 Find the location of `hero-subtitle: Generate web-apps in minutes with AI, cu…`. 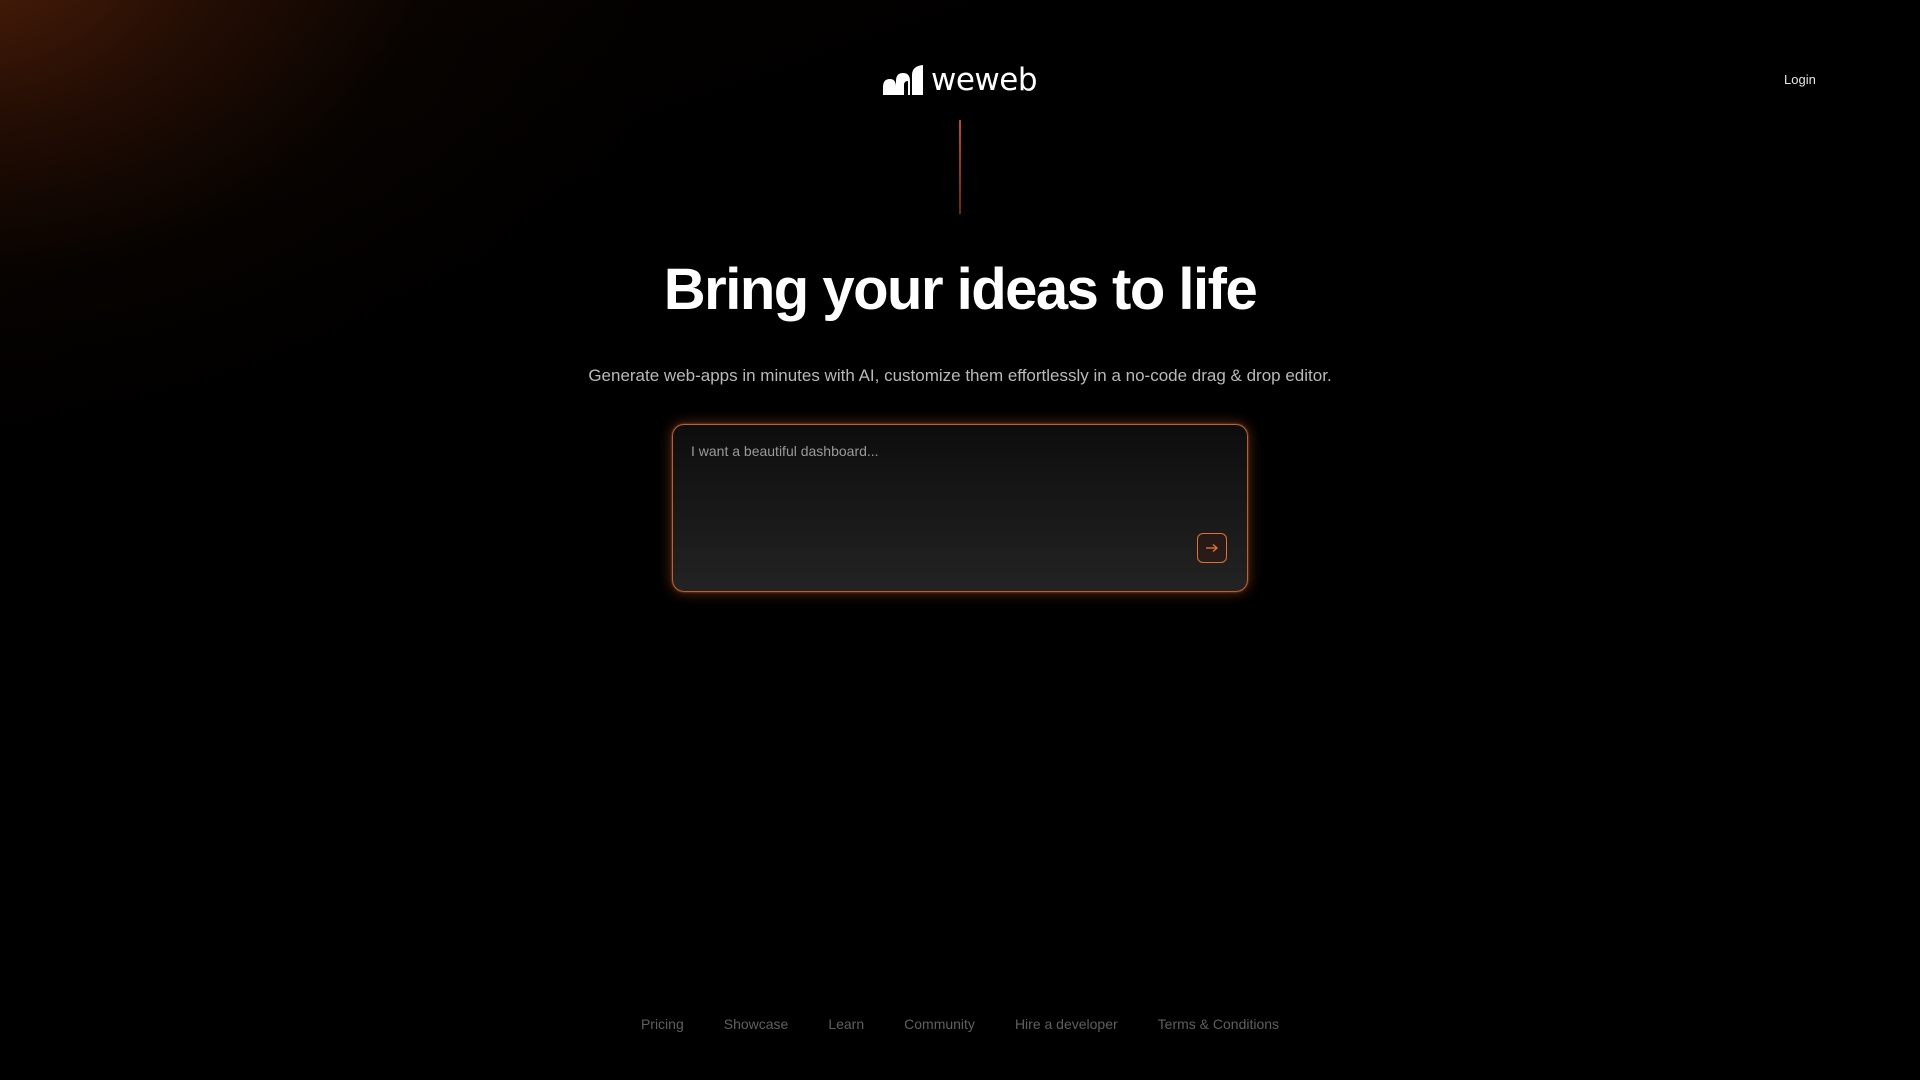

hero-subtitle: Generate web-apps in minutes with AI, cu… is located at coordinates (960, 375).